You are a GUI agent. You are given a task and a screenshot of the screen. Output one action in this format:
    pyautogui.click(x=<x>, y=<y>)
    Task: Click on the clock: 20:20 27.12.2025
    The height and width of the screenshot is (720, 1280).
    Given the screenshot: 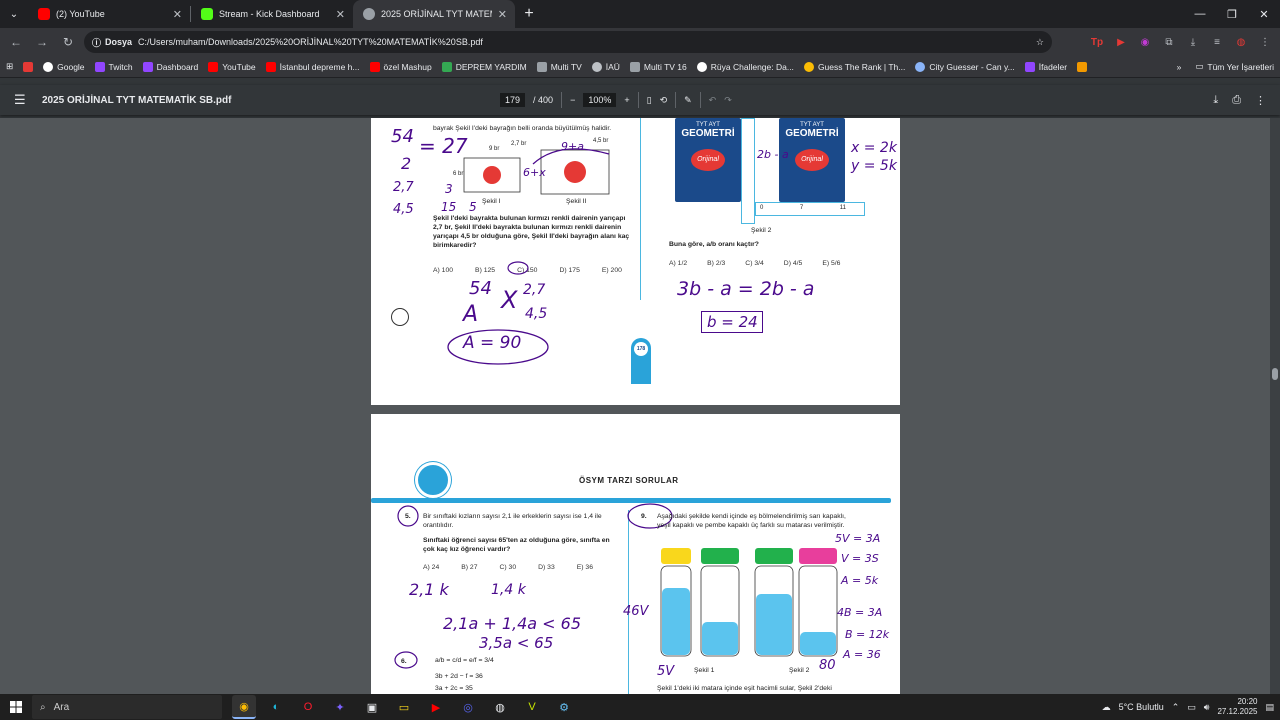 What is the action you would take?
    pyautogui.click(x=1237, y=707)
    